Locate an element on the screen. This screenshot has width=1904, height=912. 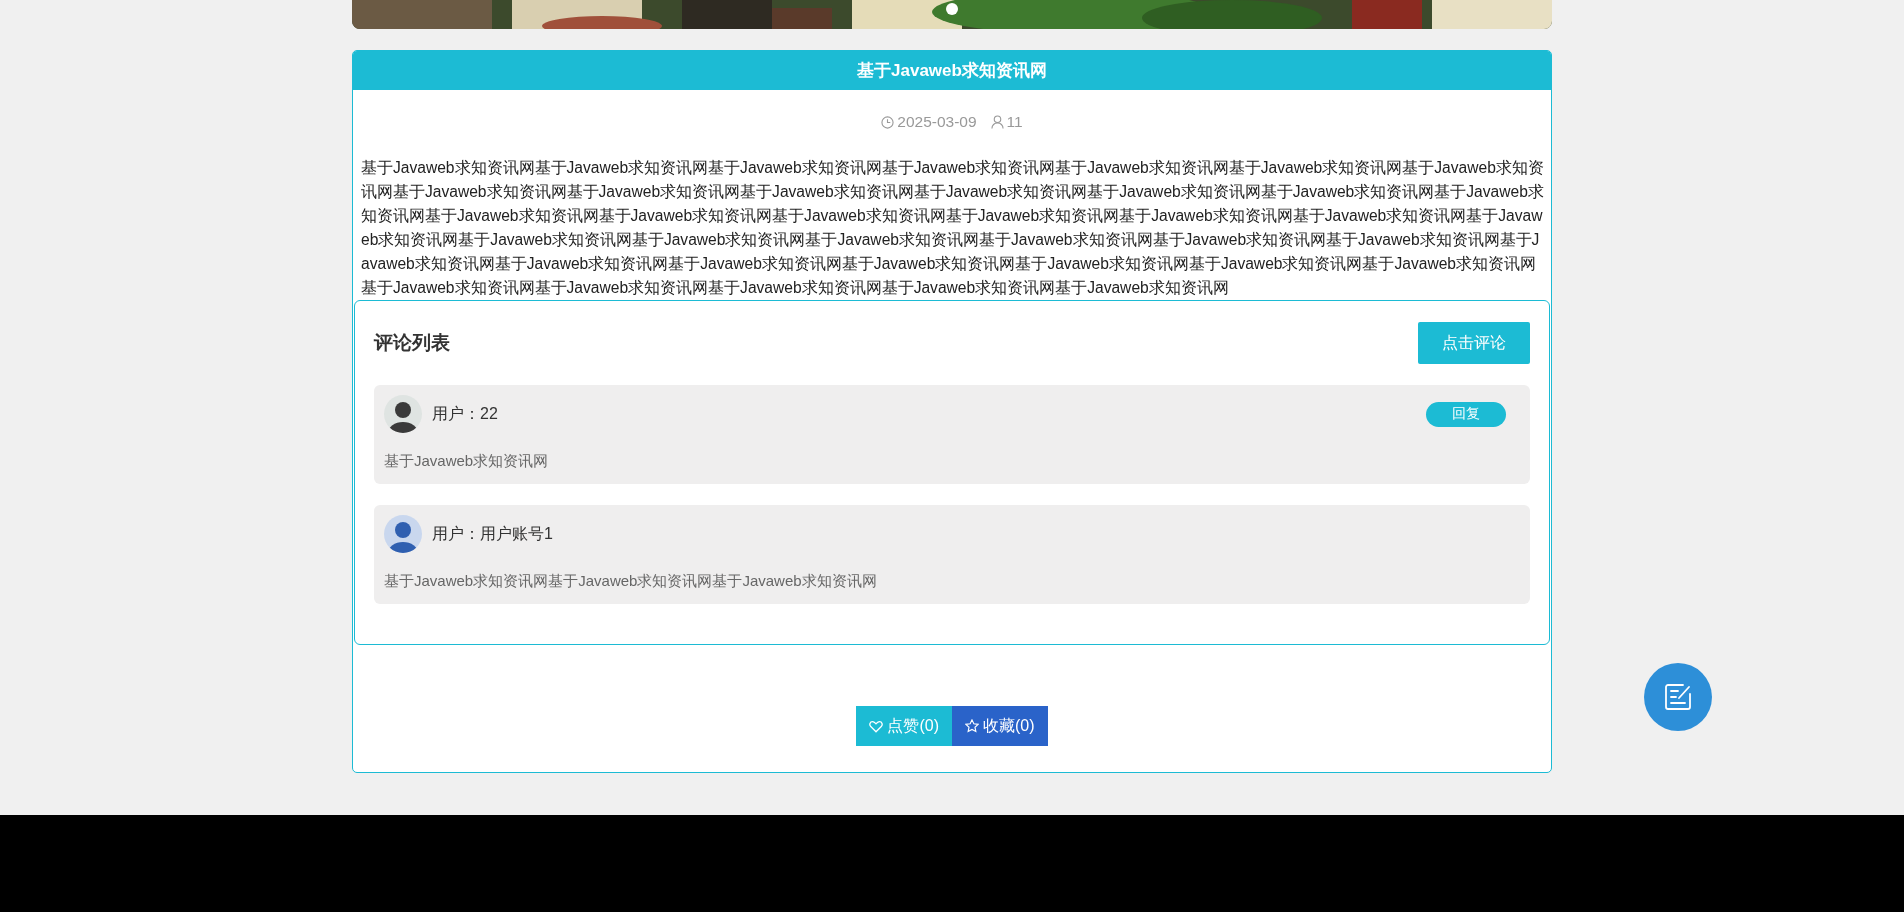
view-count: 11 is located at coordinates (1014, 122).